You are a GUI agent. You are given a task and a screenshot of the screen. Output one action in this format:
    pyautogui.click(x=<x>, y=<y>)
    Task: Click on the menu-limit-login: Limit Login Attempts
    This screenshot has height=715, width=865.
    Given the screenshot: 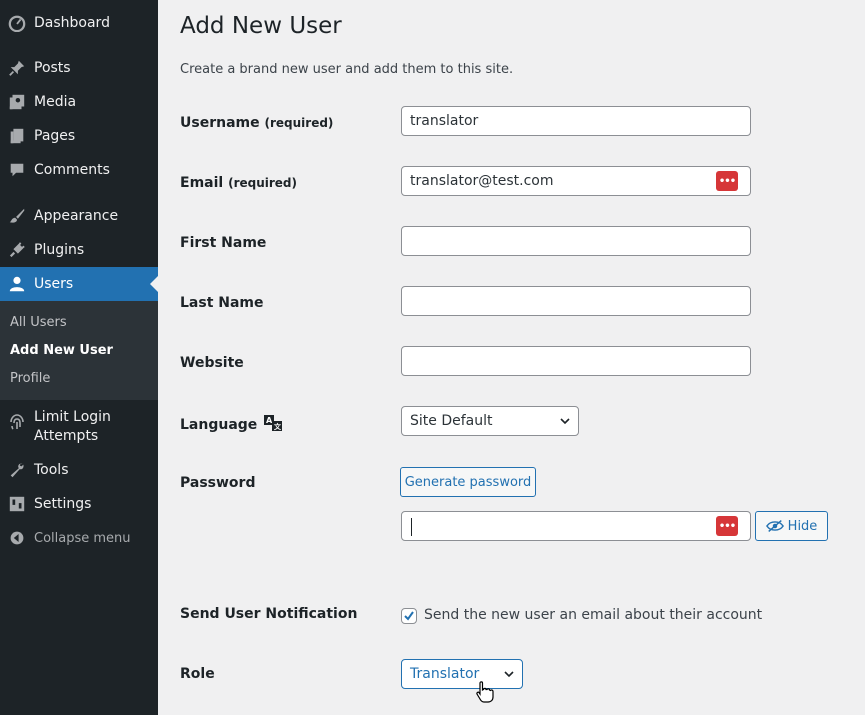 What is the action you would take?
    pyautogui.click(x=79, y=424)
    